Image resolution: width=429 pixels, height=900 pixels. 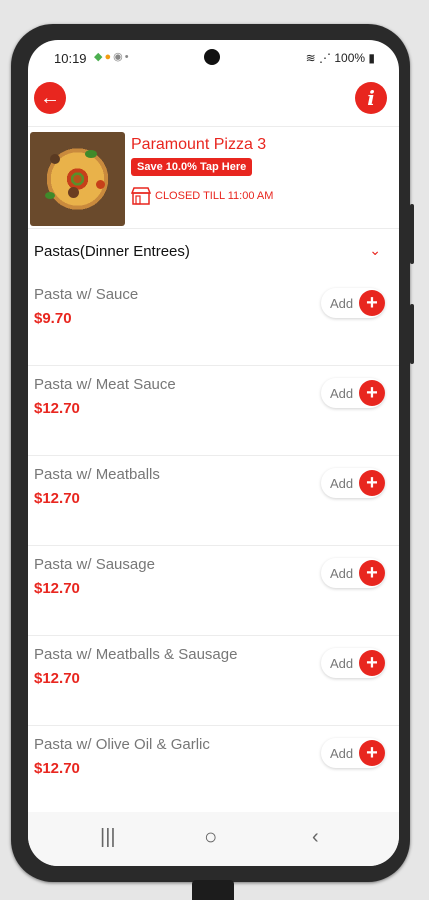 I want to click on menu-item: Pasta w/ Olive Oil & Garlic $12.70 Add +, so click(x=213, y=771).